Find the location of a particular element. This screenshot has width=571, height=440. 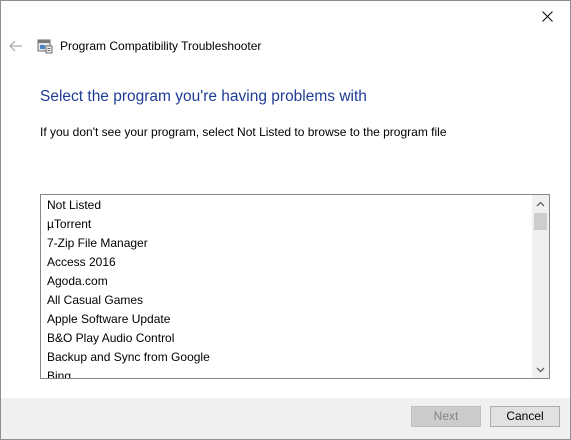

chevron-up-icon is located at coordinates (540, 203).